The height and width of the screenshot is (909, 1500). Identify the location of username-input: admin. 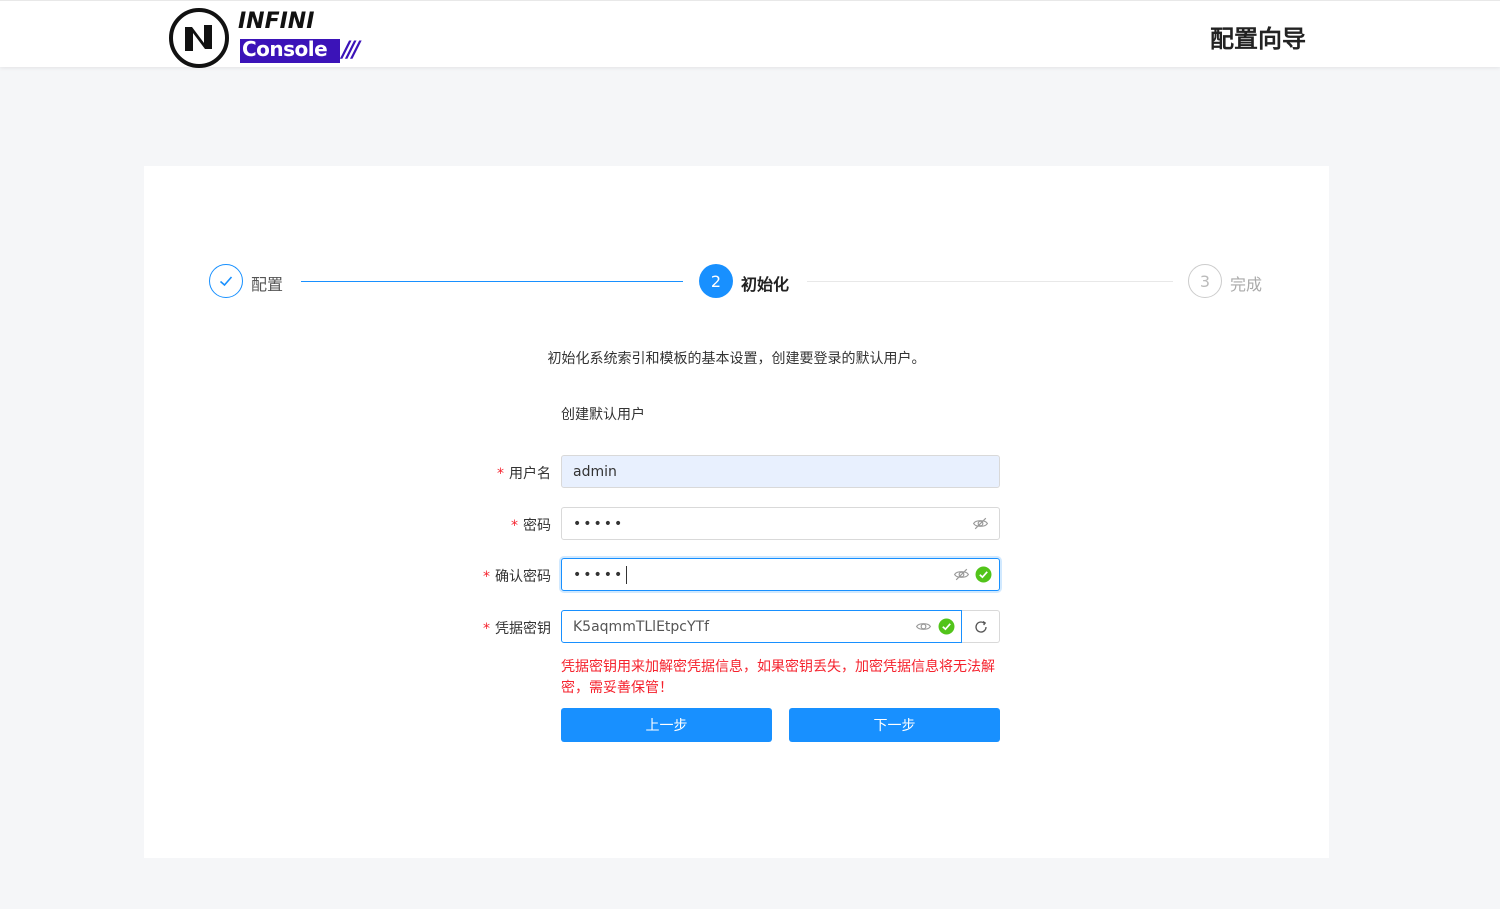
(780, 471).